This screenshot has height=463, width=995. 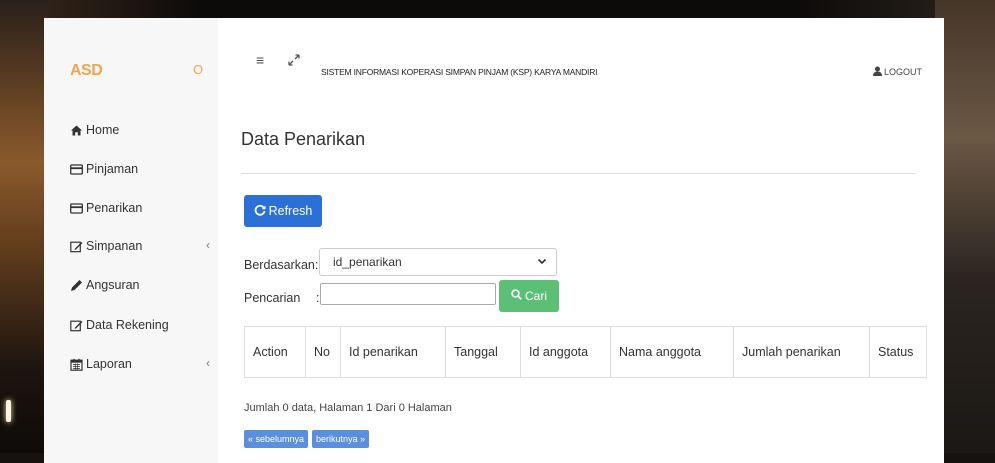 What do you see at coordinates (114, 246) in the screenshot?
I see `sidebar-item-label: Simpanan` at bounding box center [114, 246].